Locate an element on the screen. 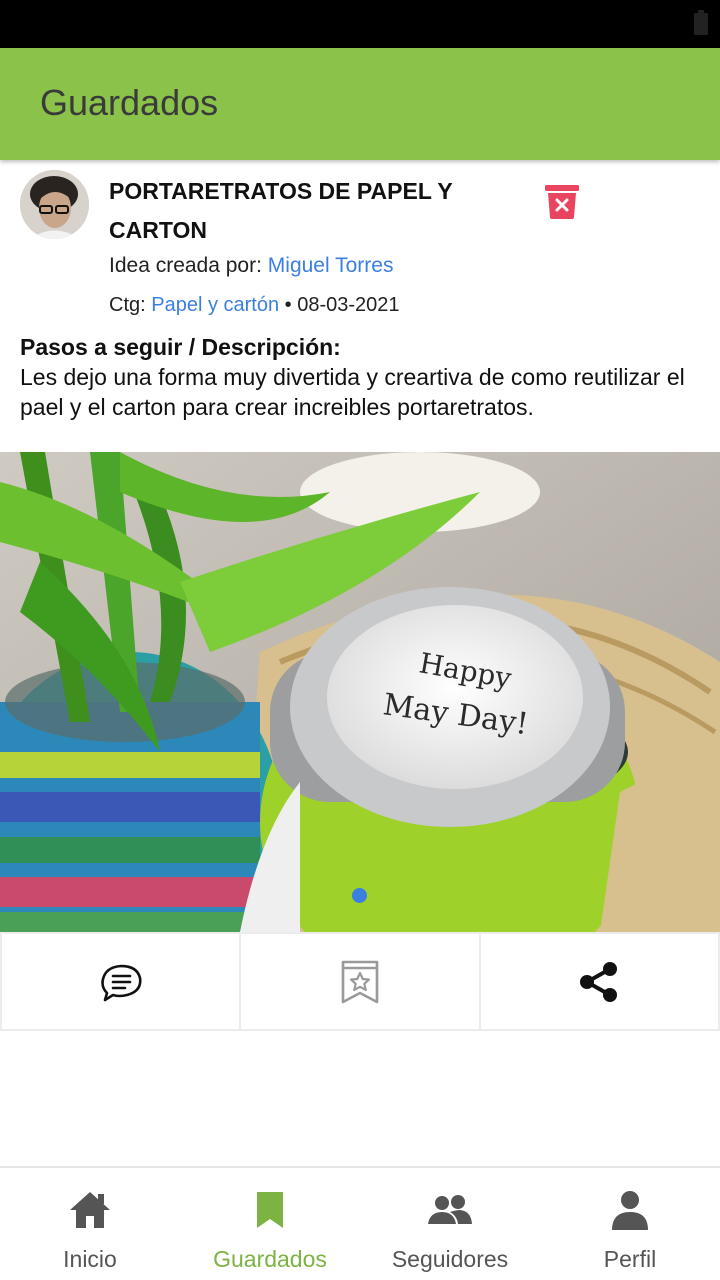 This screenshot has height=1280, width=720. avatar is located at coordinates (54, 204).